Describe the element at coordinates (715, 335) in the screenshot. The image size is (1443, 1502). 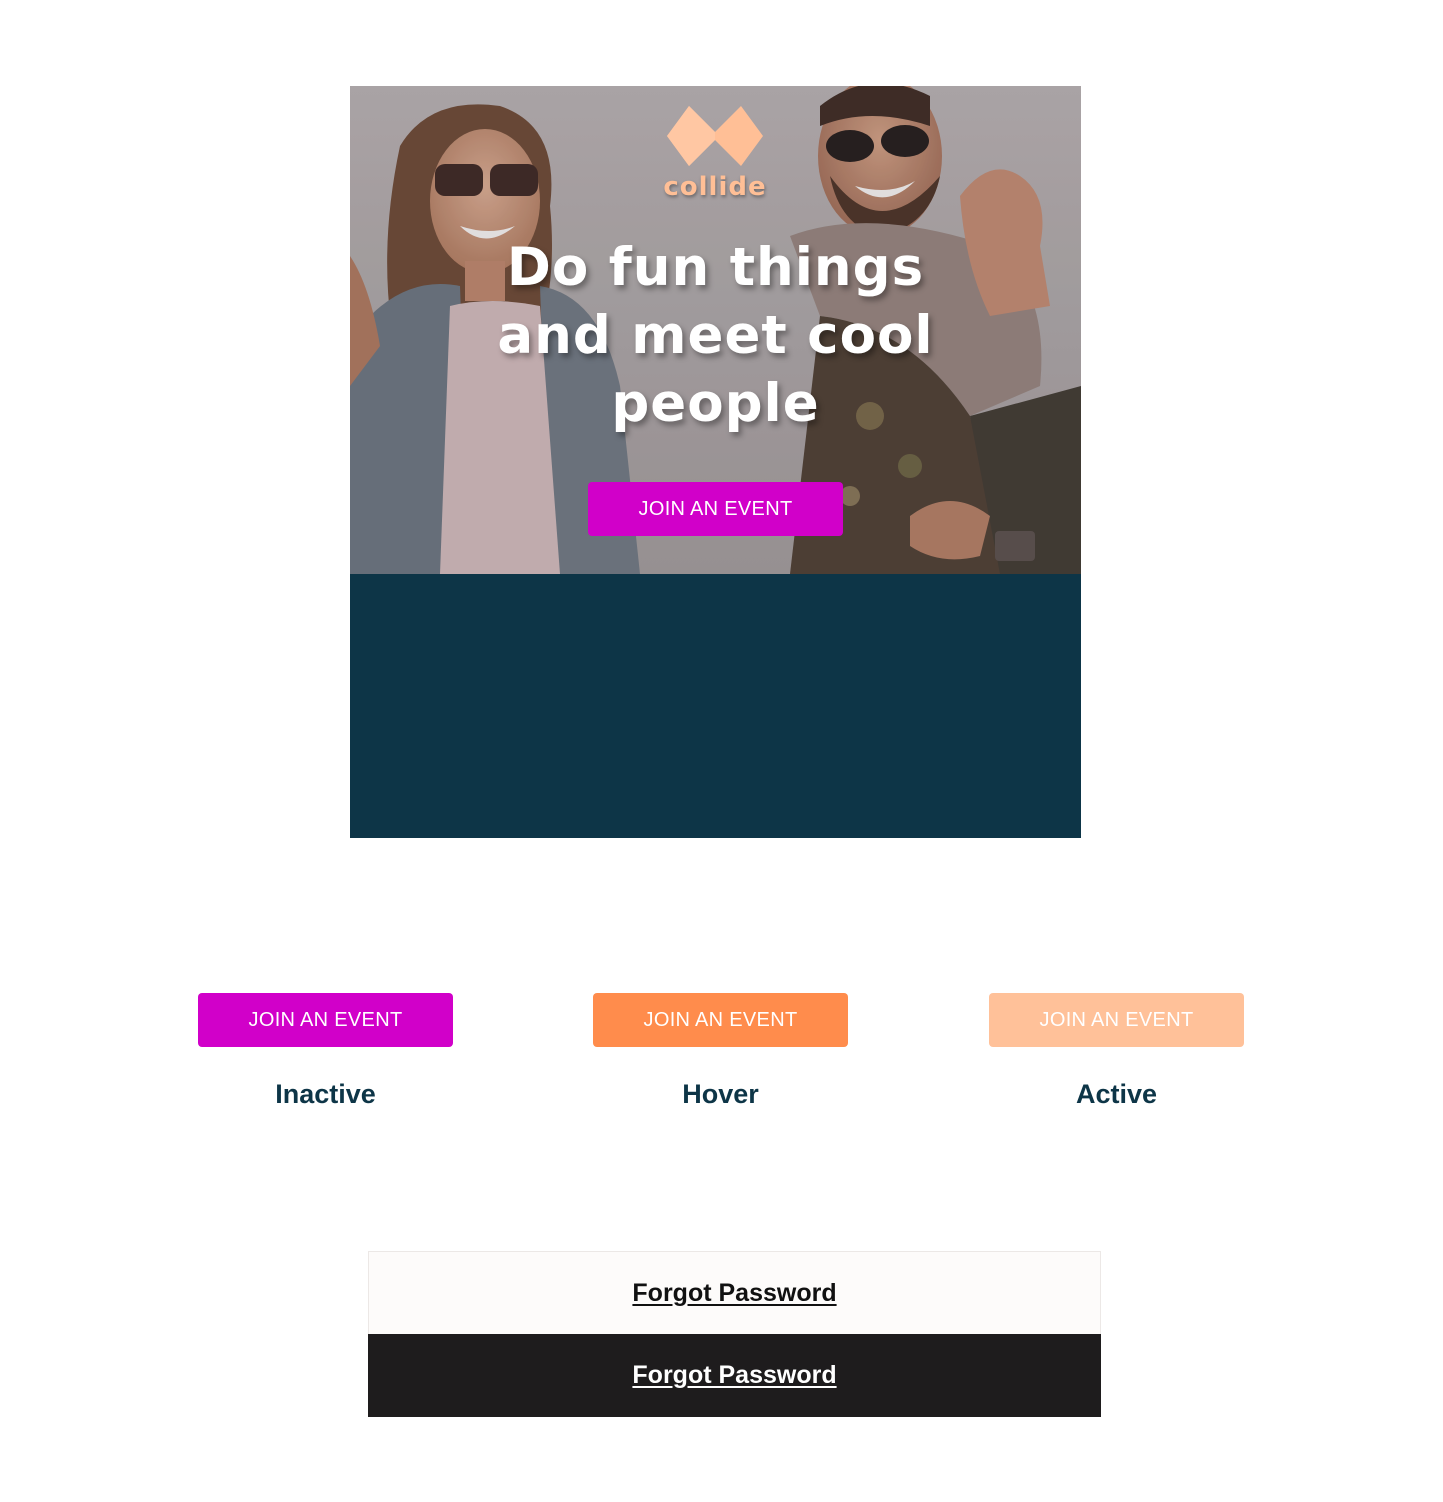
I see `hero-headline: Do fun things and meet cool people` at that location.